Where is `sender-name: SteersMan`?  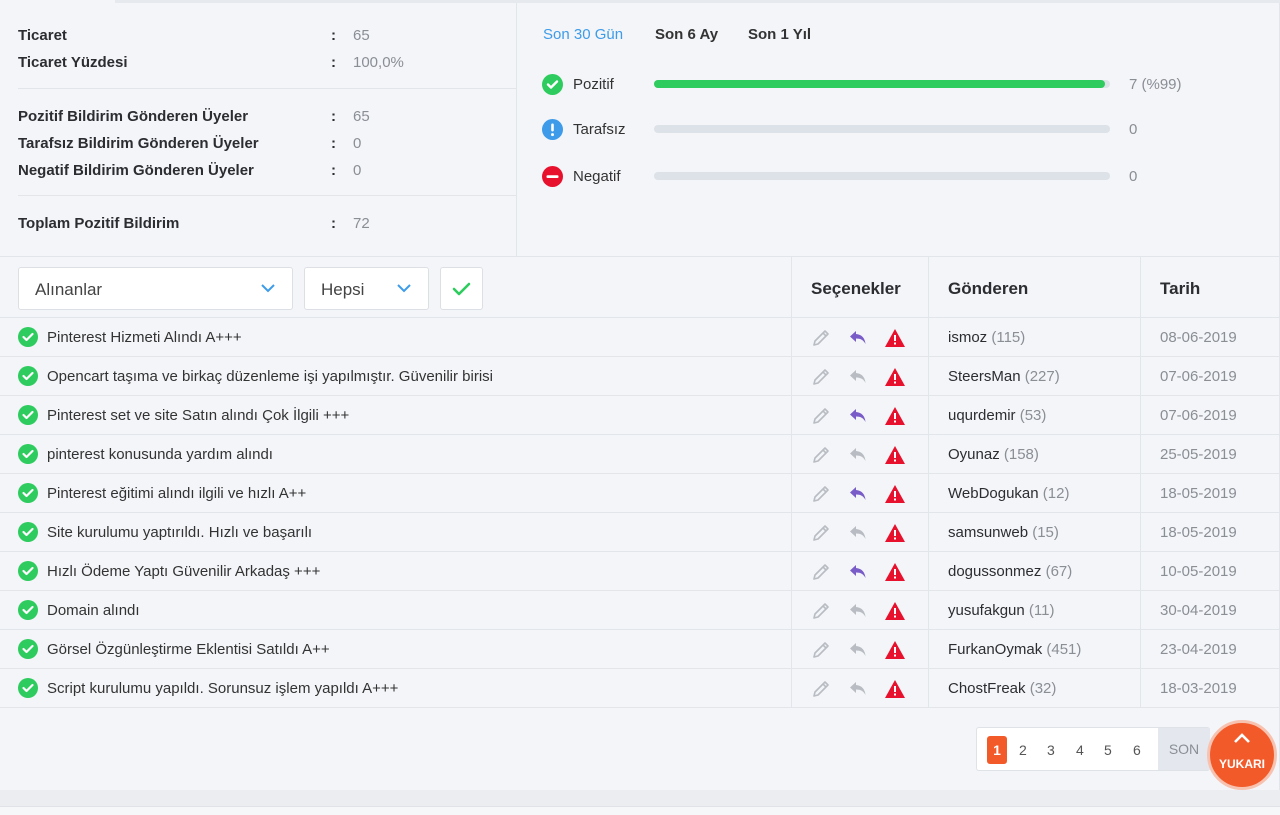 sender-name: SteersMan is located at coordinates (984, 376).